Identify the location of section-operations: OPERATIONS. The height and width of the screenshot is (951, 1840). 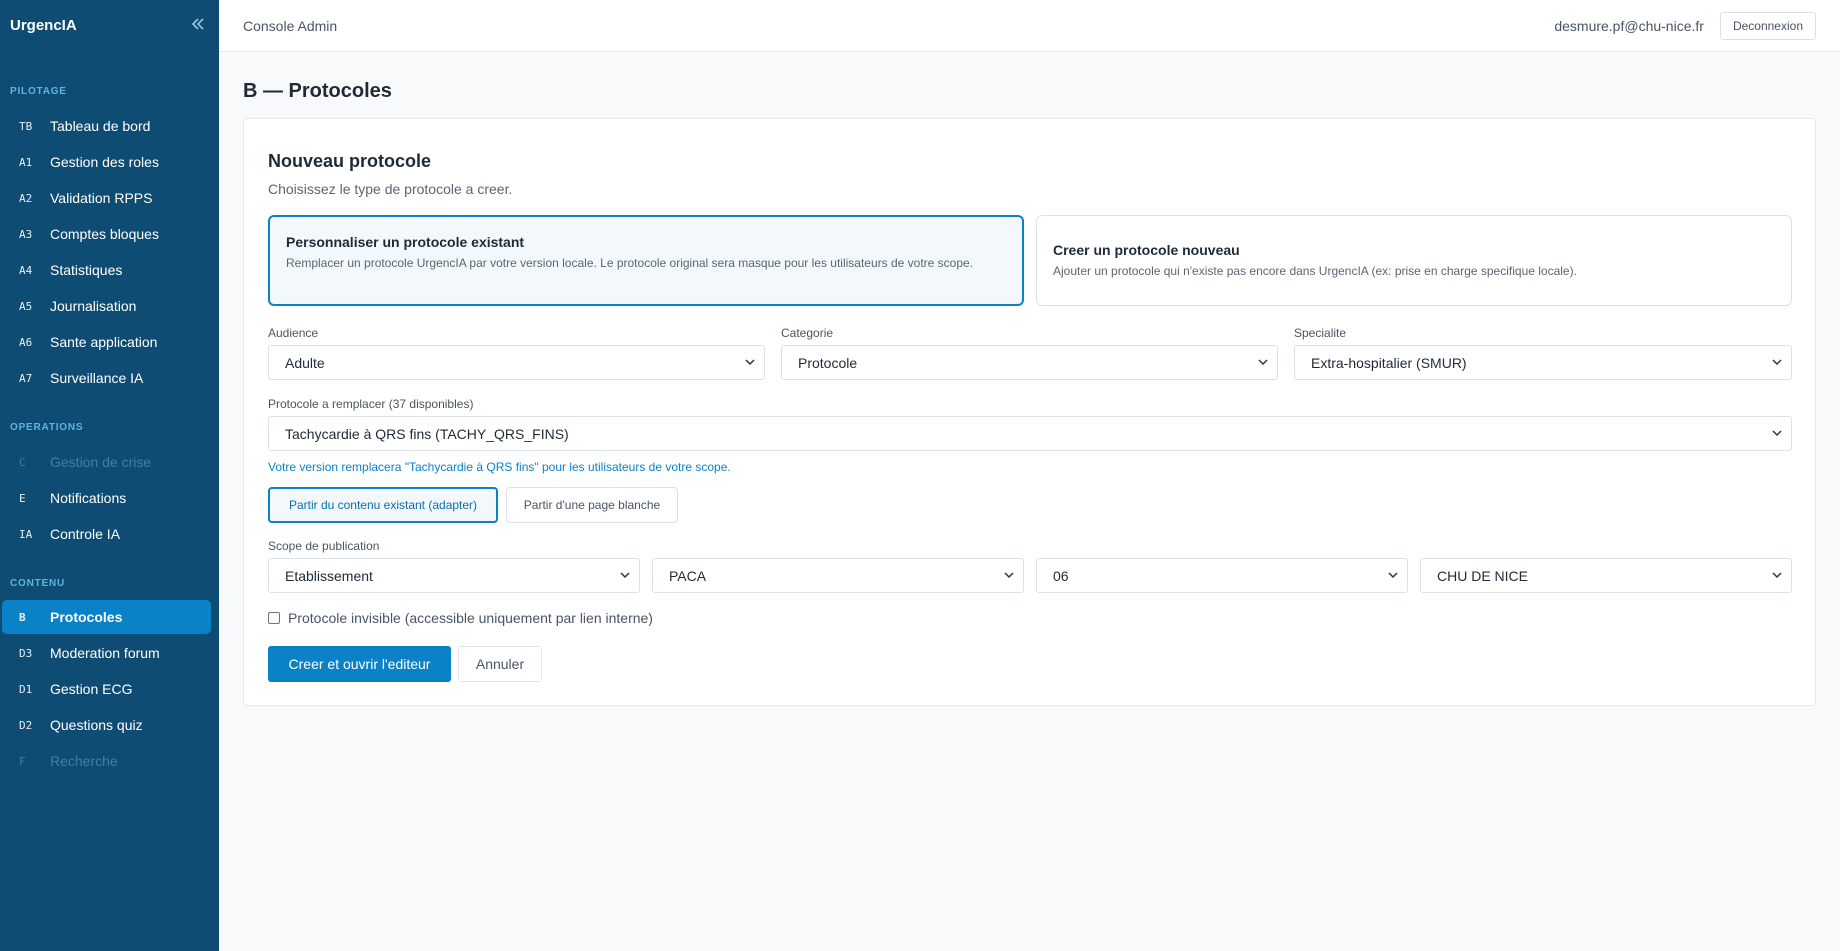
(47, 427).